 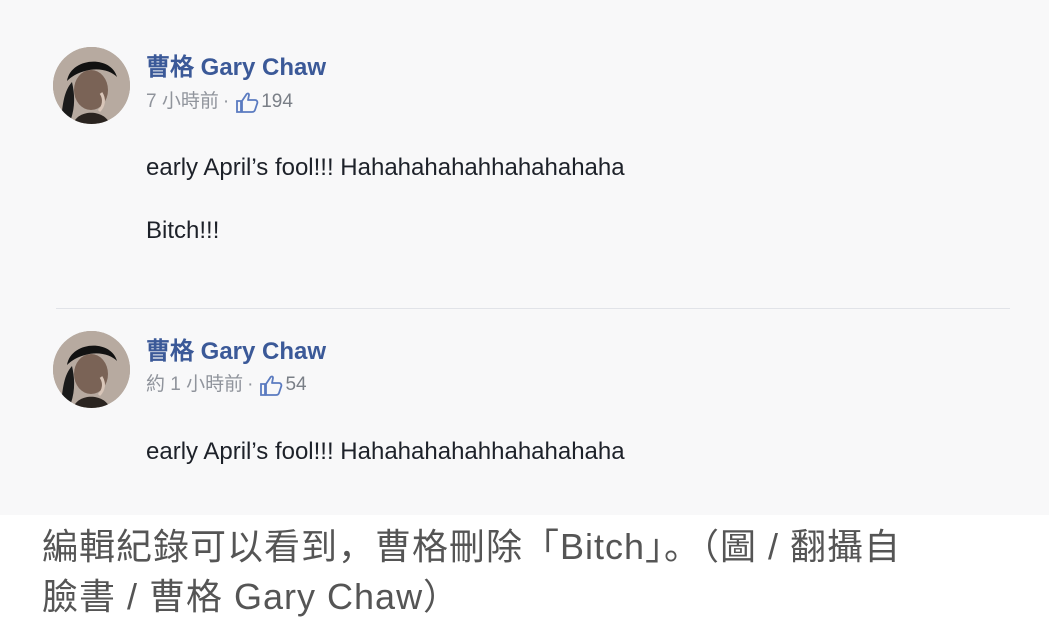 What do you see at coordinates (182, 102) in the screenshot?
I see `post-timestamp: 7 小時前` at bounding box center [182, 102].